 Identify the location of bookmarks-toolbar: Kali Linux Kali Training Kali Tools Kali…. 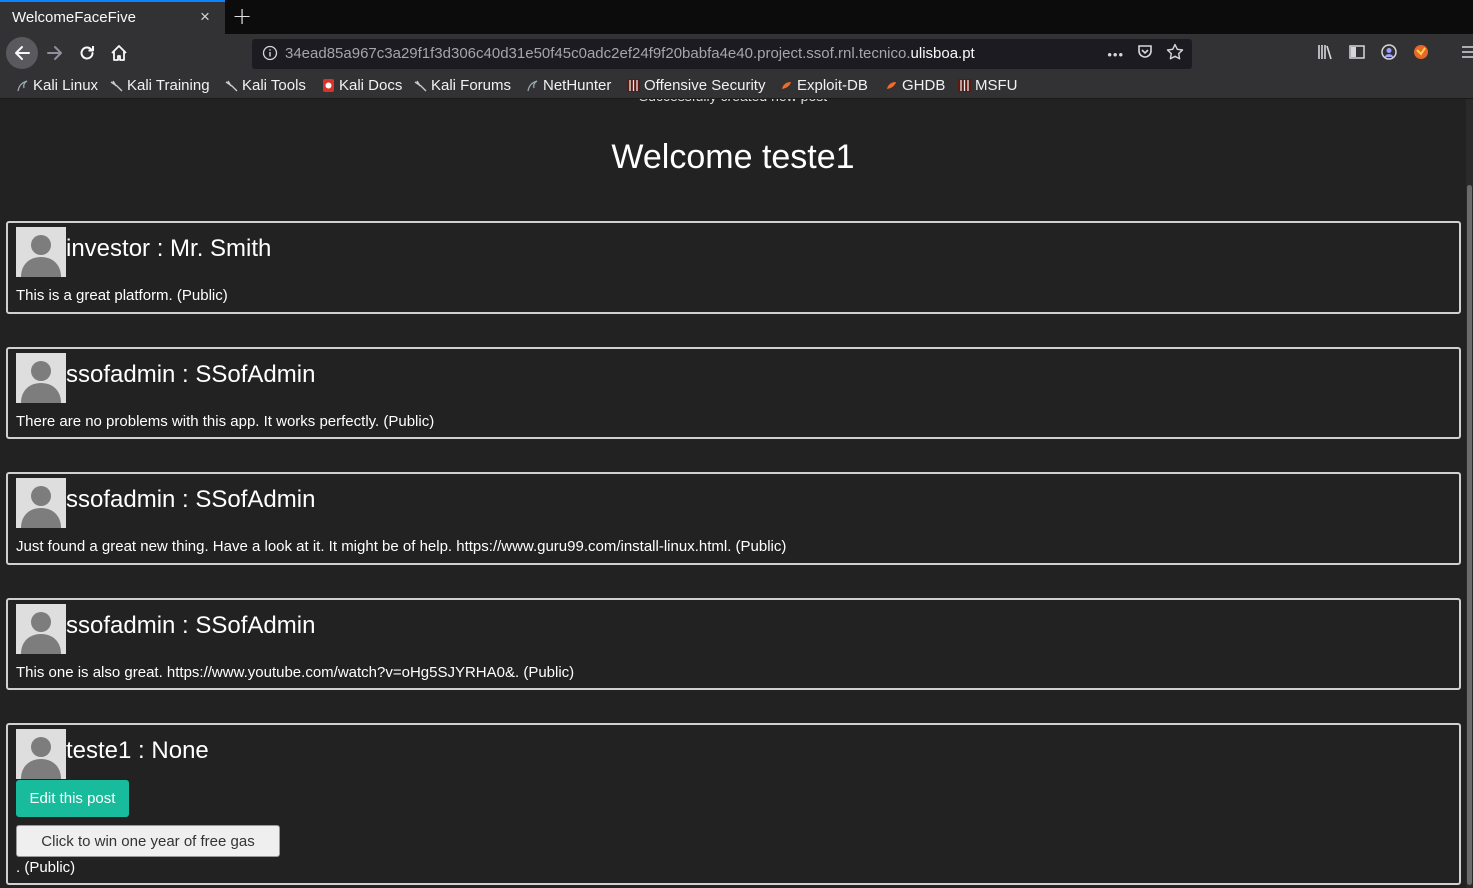
(736, 86).